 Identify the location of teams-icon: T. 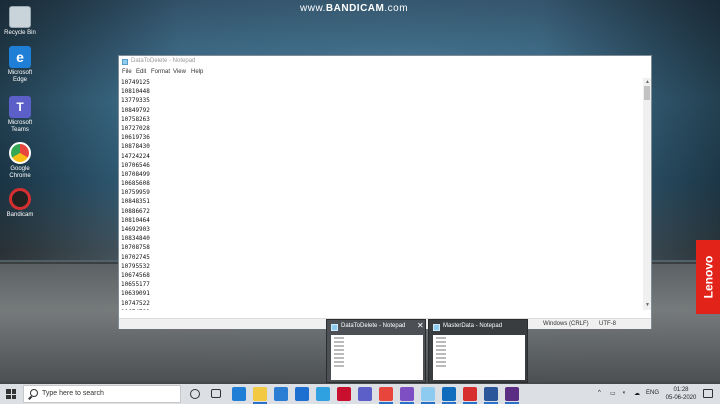
(20, 107).